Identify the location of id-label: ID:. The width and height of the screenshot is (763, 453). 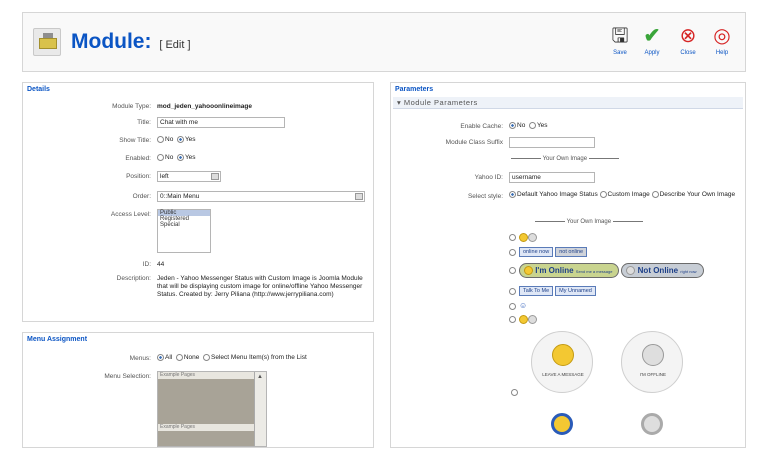
(146, 264).